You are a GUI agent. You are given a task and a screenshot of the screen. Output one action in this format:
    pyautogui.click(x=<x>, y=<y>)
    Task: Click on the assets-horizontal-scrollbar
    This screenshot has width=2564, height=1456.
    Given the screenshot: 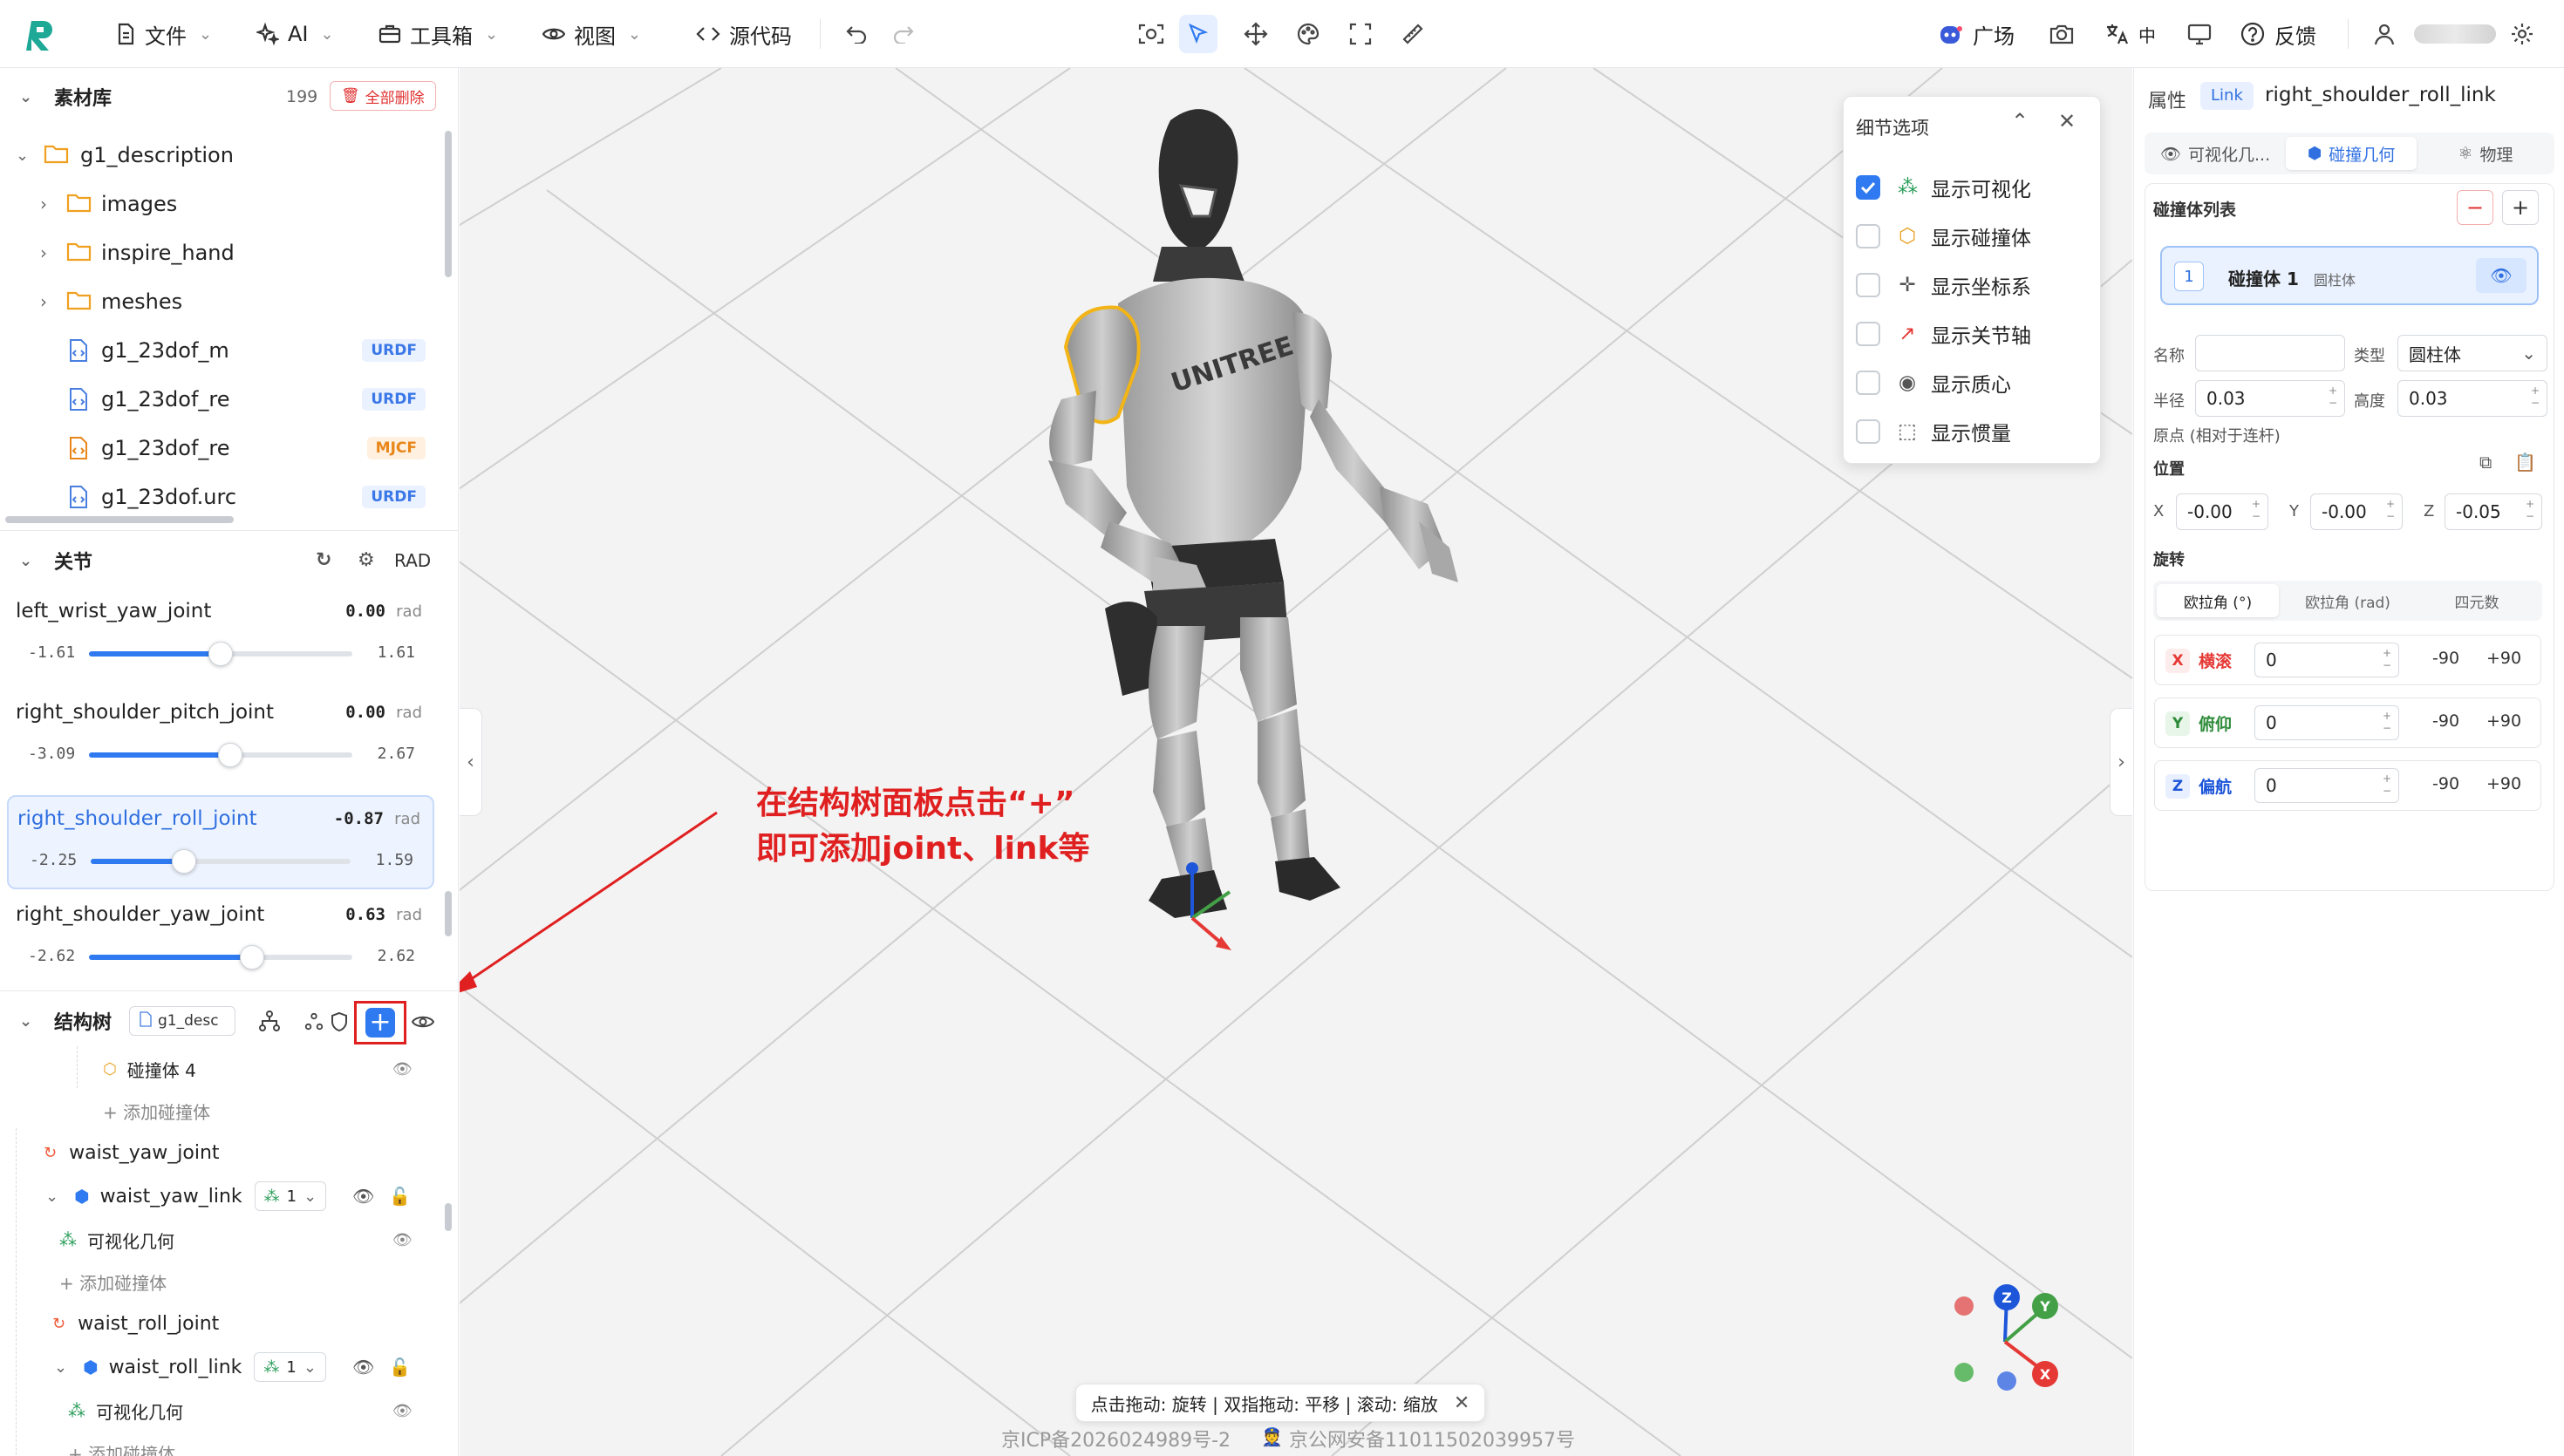 What is the action you would take?
    pyautogui.click(x=119, y=519)
    